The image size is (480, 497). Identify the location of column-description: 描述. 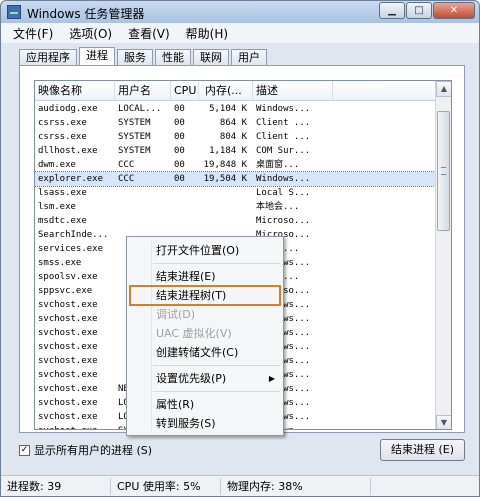
(293, 91).